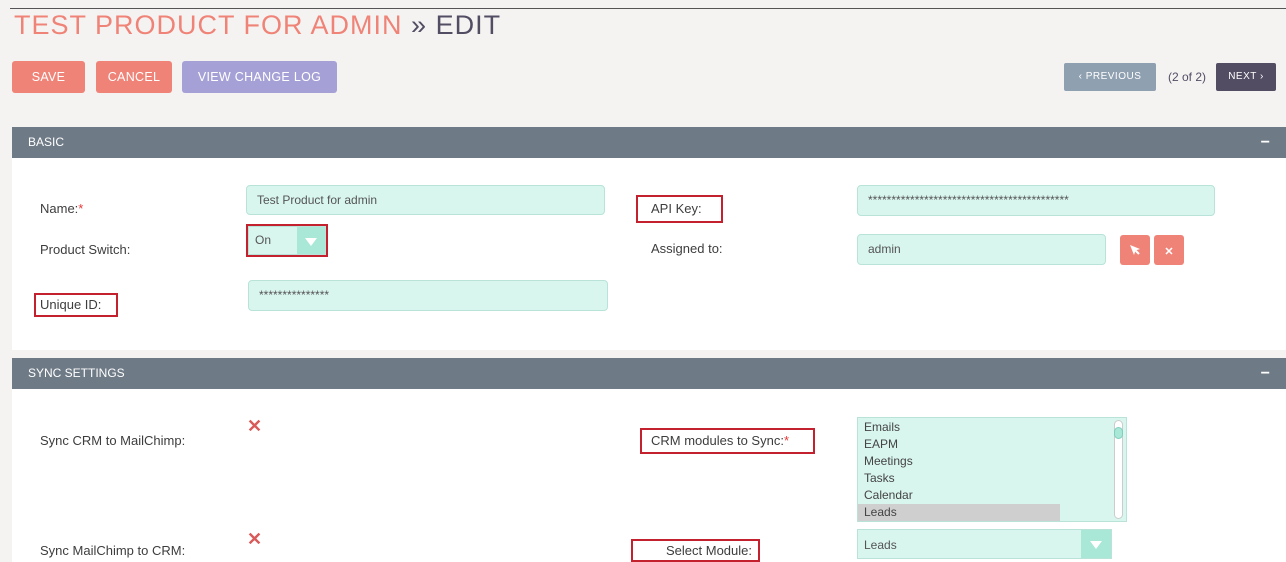  I want to click on crm-modules-label: CRM modules to Sync:*, so click(720, 440).